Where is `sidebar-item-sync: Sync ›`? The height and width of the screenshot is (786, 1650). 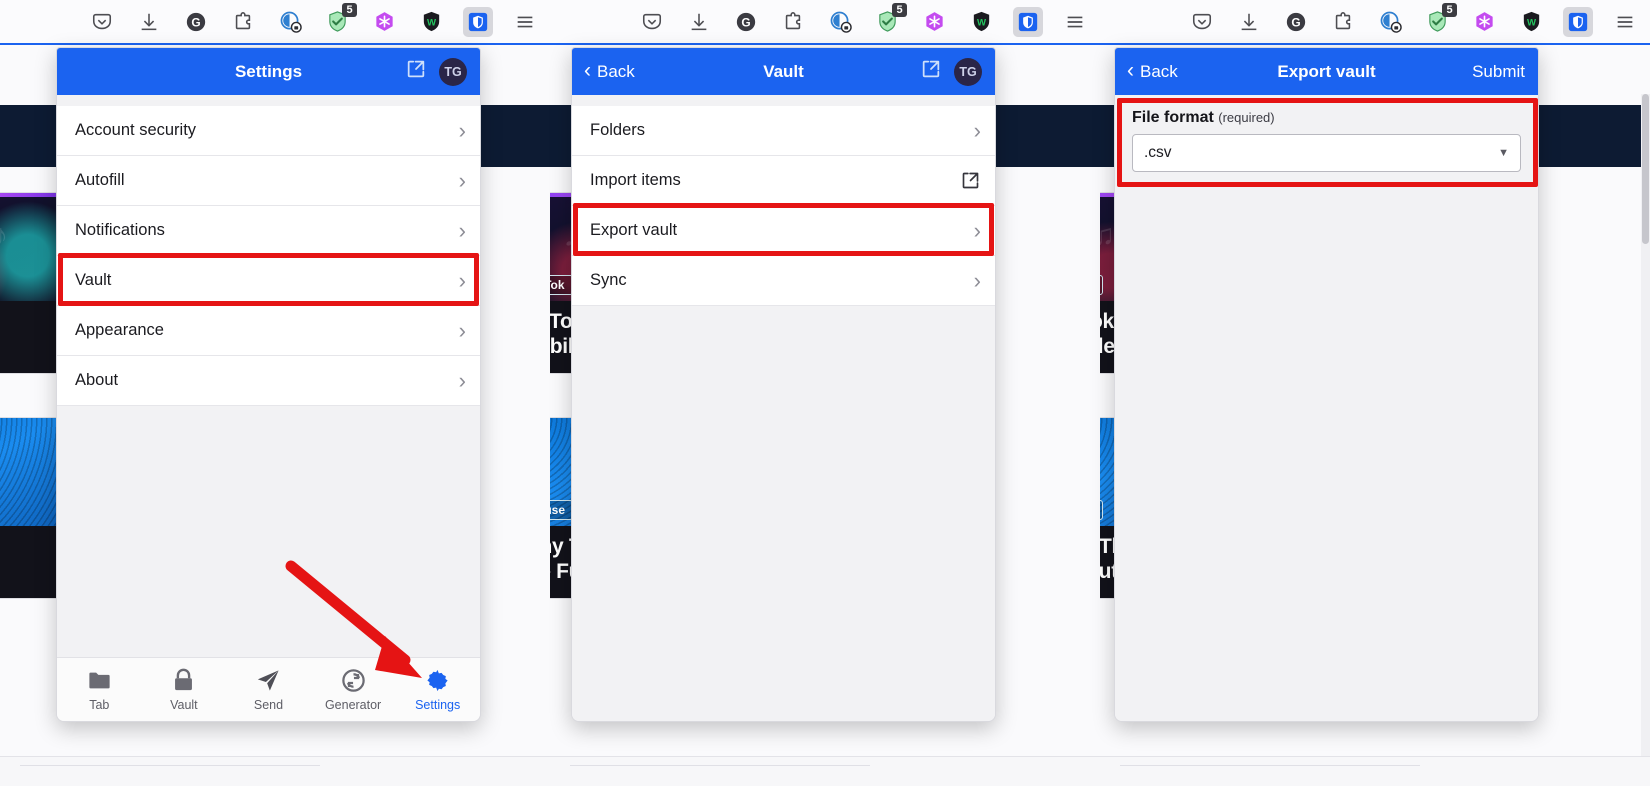 sidebar-item-sync: Sync › is located at coordinates (783, 281).